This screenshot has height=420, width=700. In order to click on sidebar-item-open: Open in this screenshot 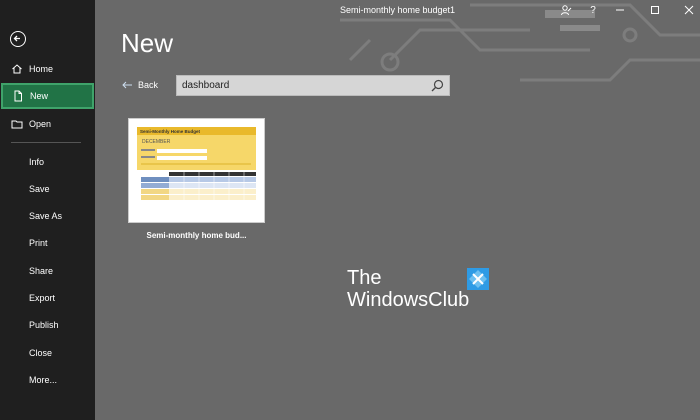, I will do `click(47, 124)`.